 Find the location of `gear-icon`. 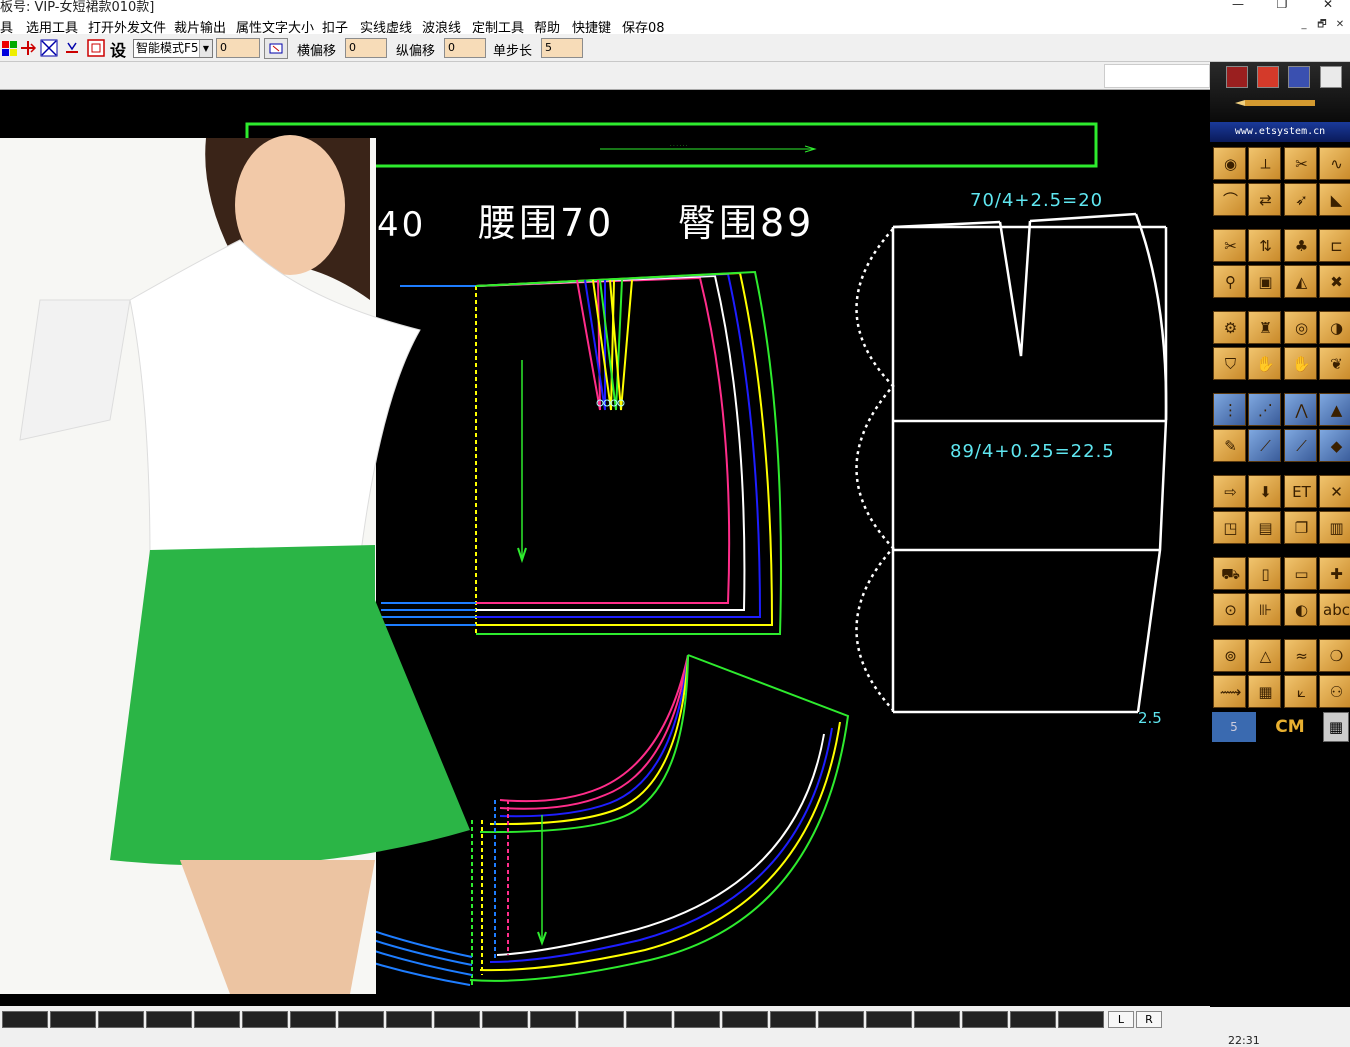

gear-icon is located at coordinates (1299, 77).